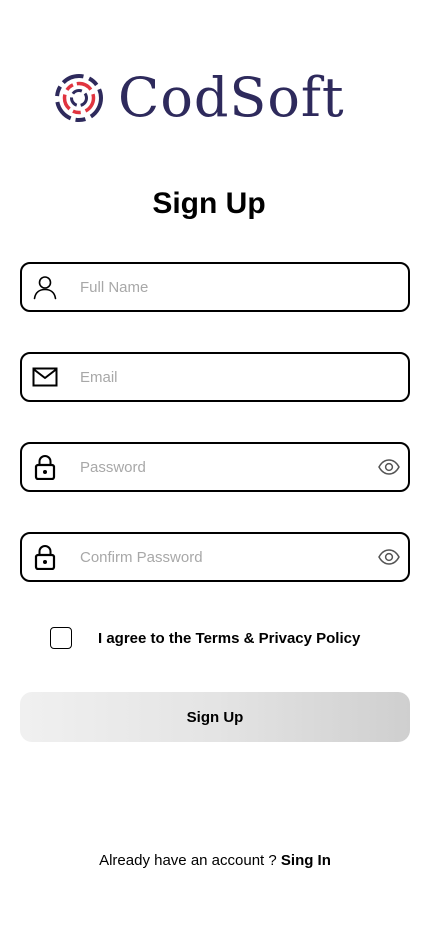  Describe the element at coordinates (215, 717) in the screenshot. I see `sign-up-button: Sign Up` at that location.